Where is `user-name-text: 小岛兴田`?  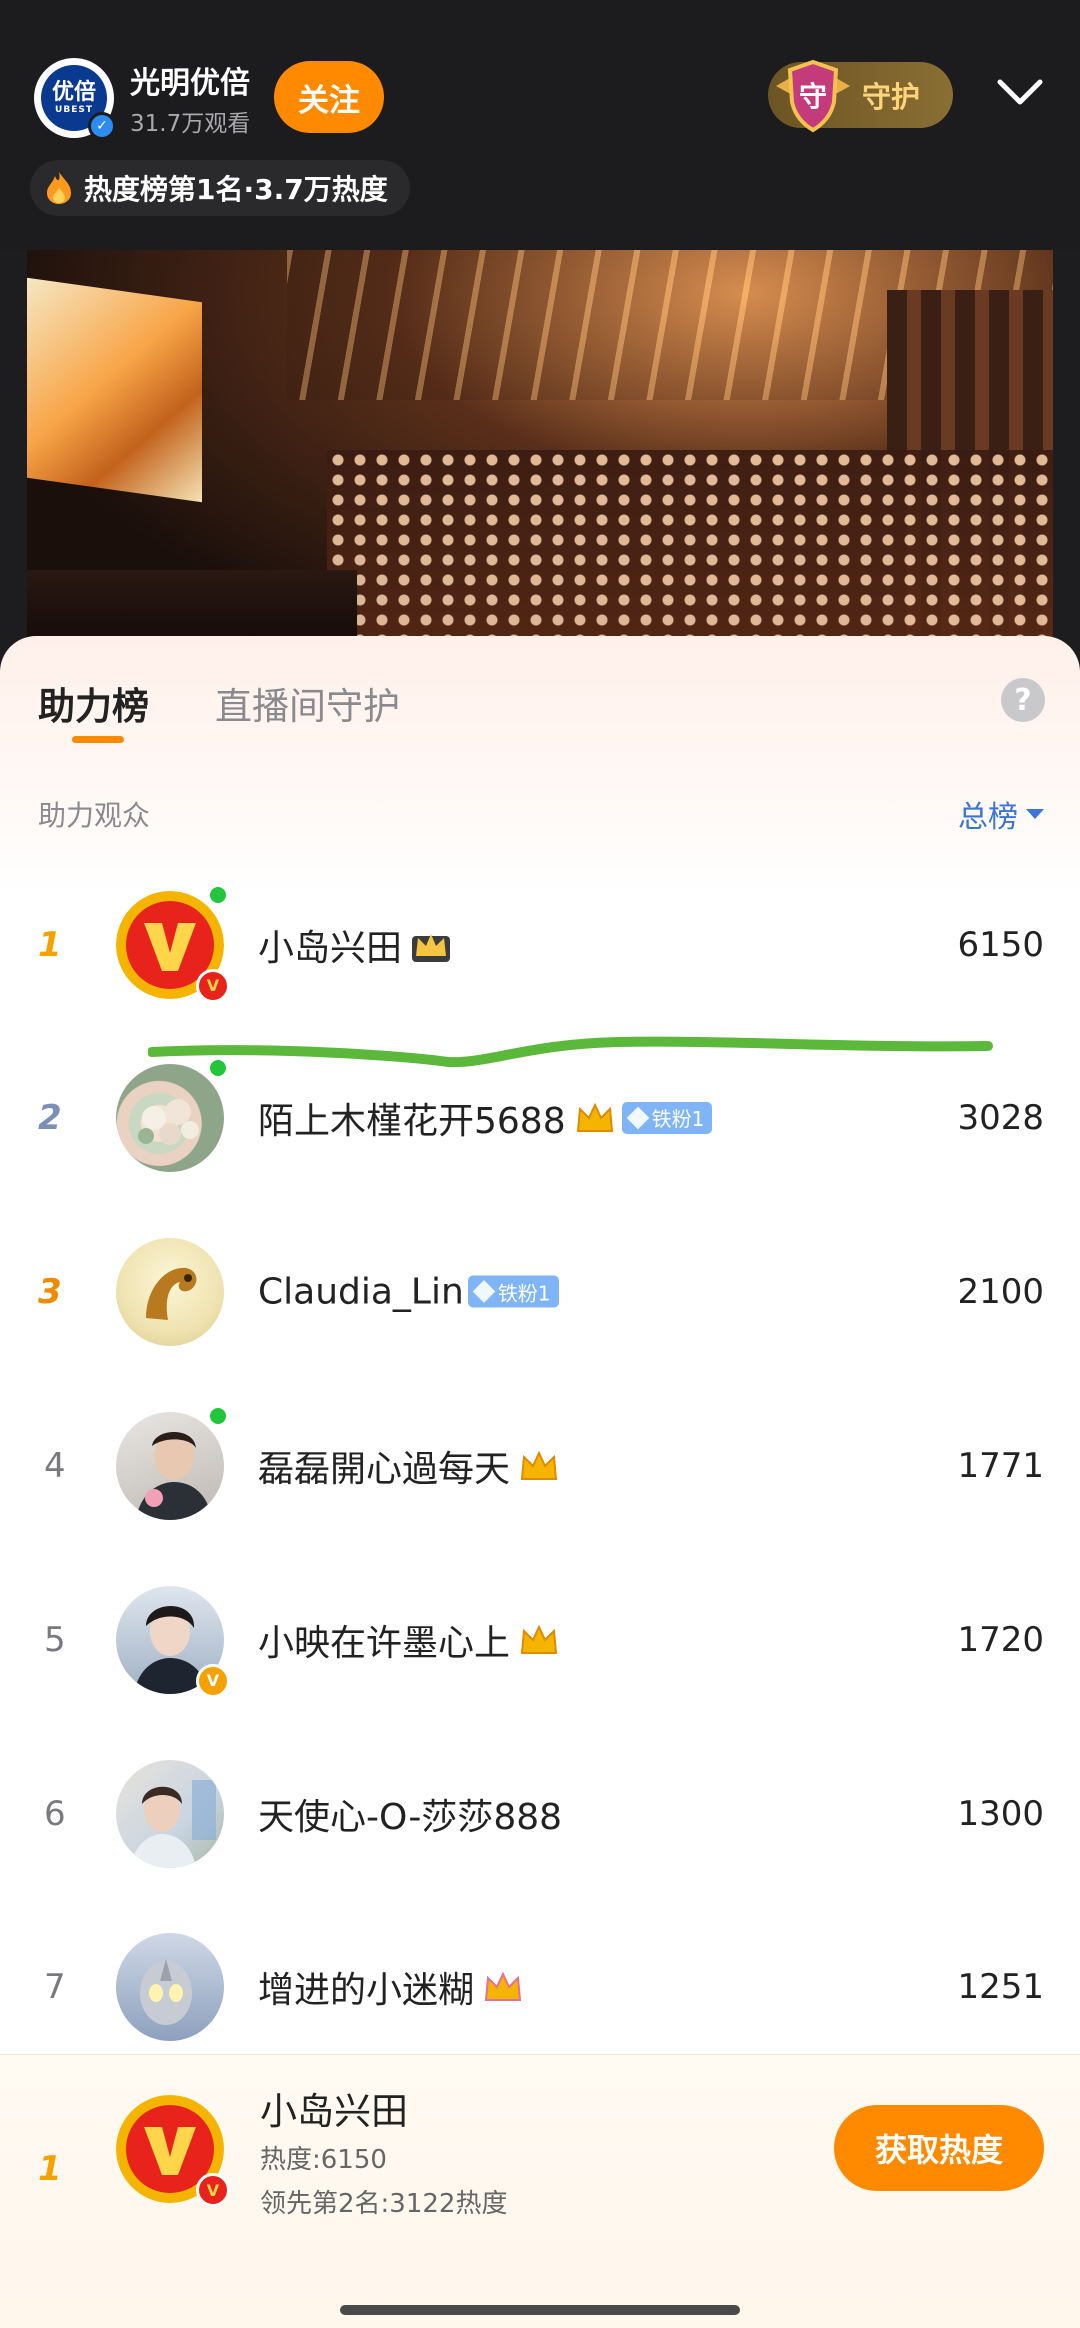
user-name-text: 小岛兴田 is located at coordinates (330, 948).